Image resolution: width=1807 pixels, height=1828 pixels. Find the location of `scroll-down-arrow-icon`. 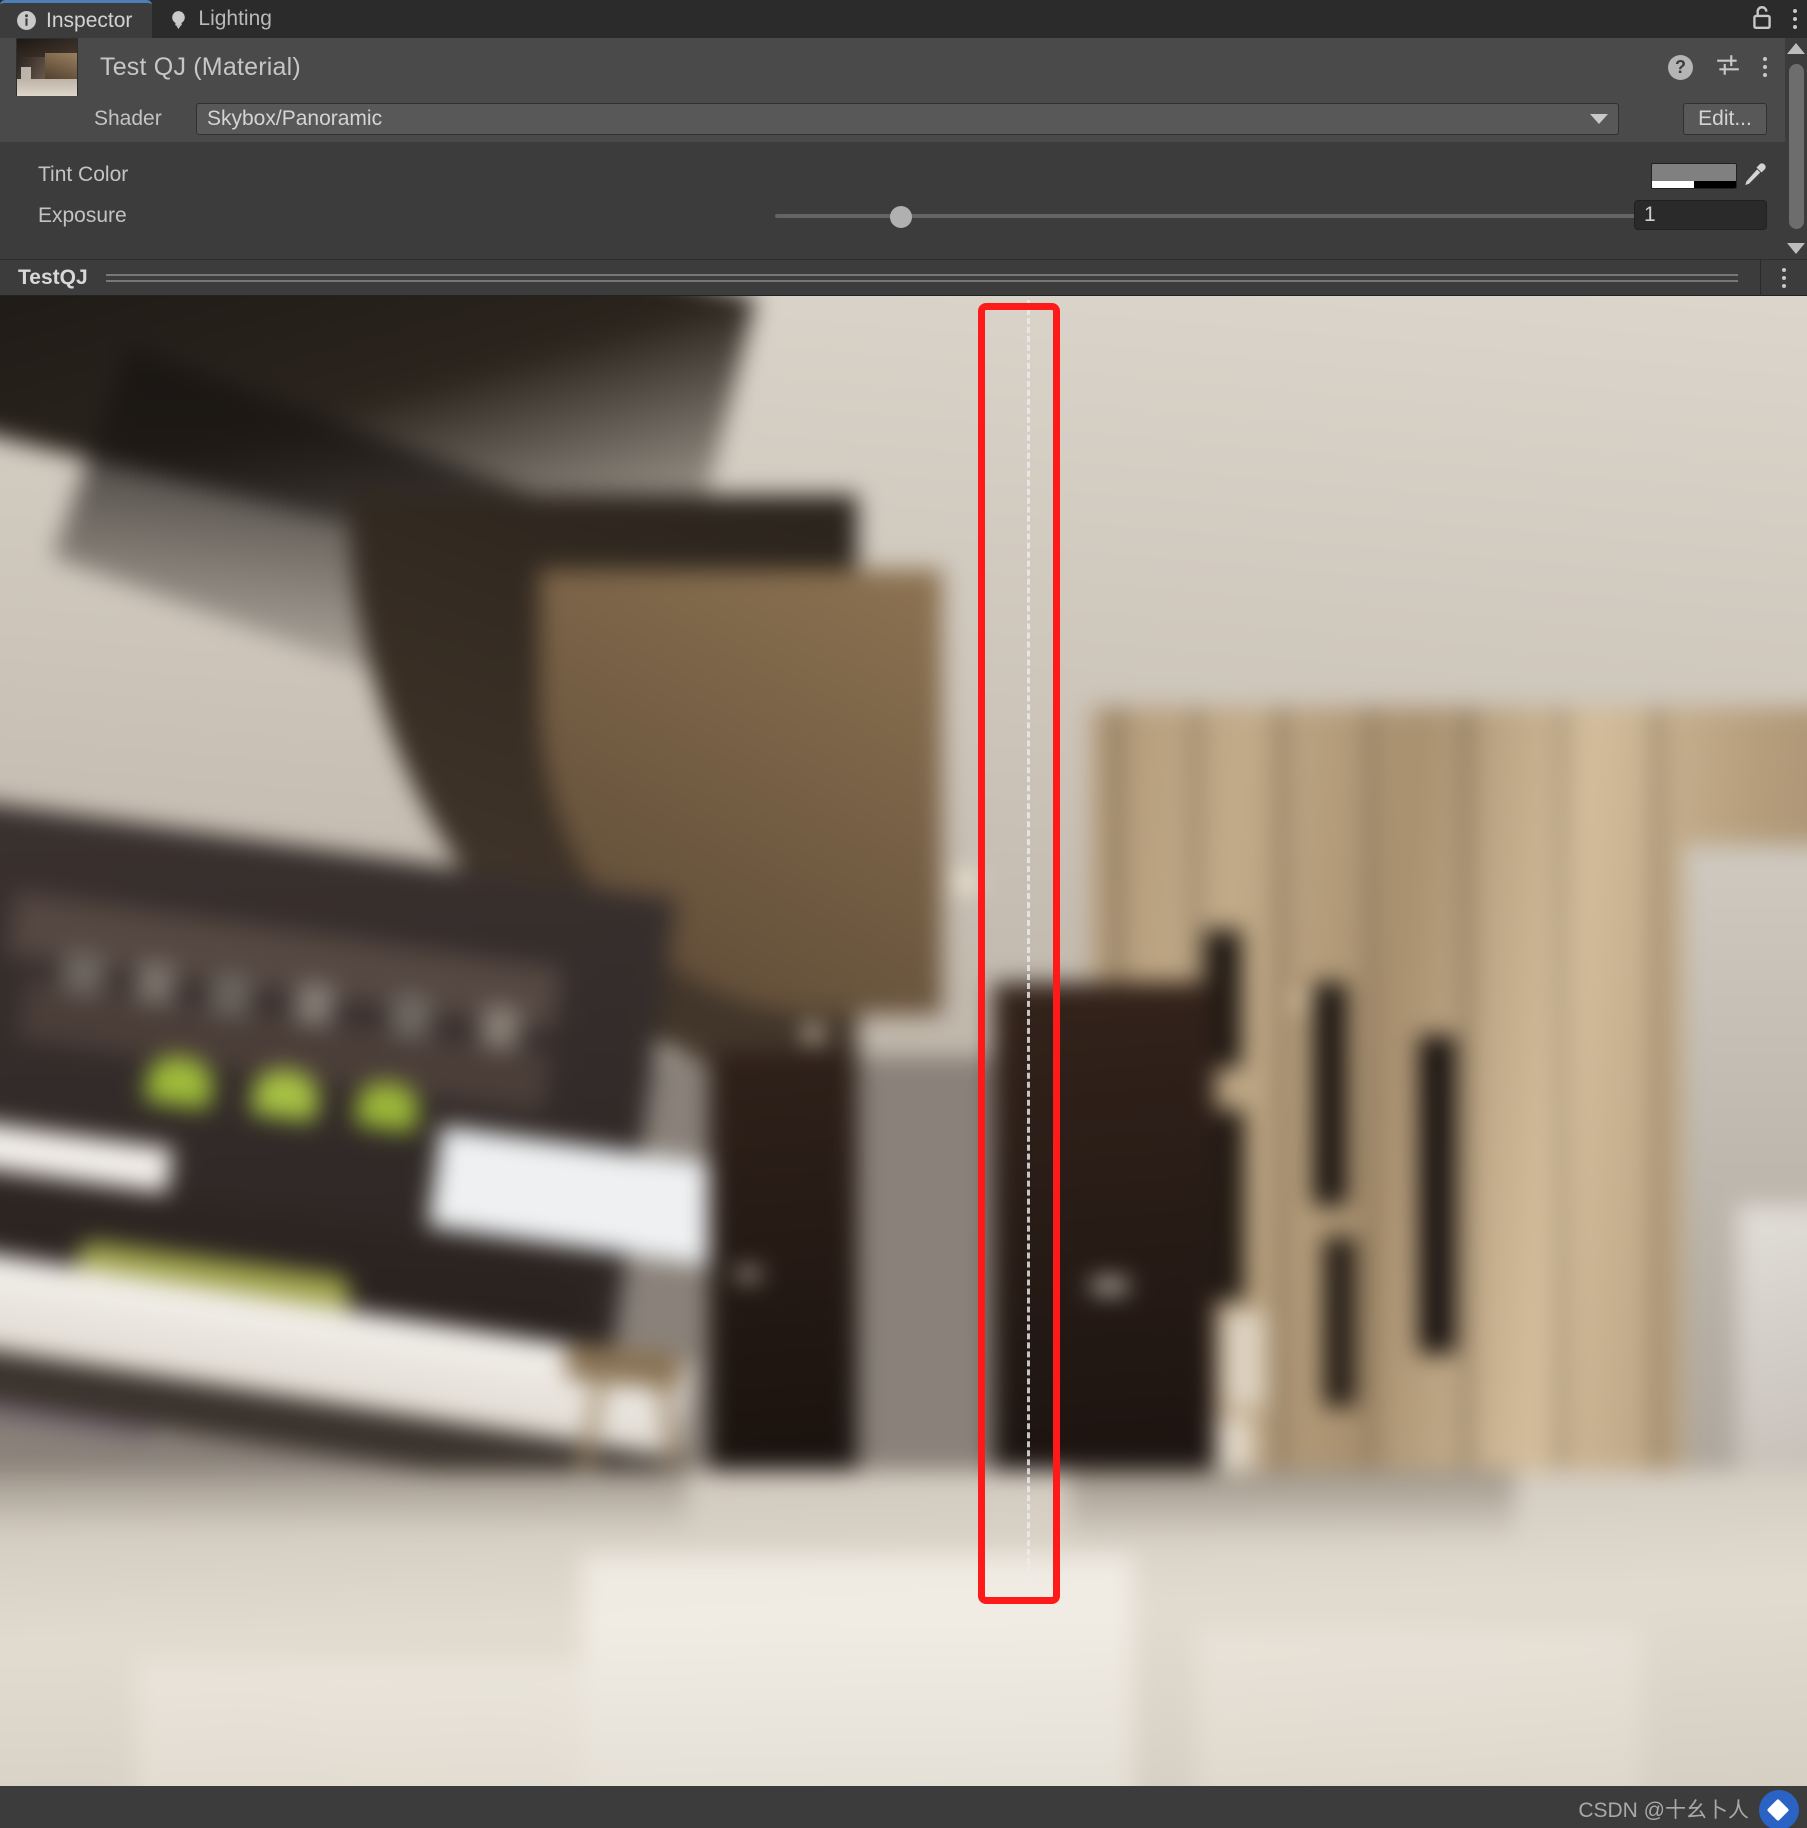

scroll-down-arrow-icon is located at coordinates (1796, 248).